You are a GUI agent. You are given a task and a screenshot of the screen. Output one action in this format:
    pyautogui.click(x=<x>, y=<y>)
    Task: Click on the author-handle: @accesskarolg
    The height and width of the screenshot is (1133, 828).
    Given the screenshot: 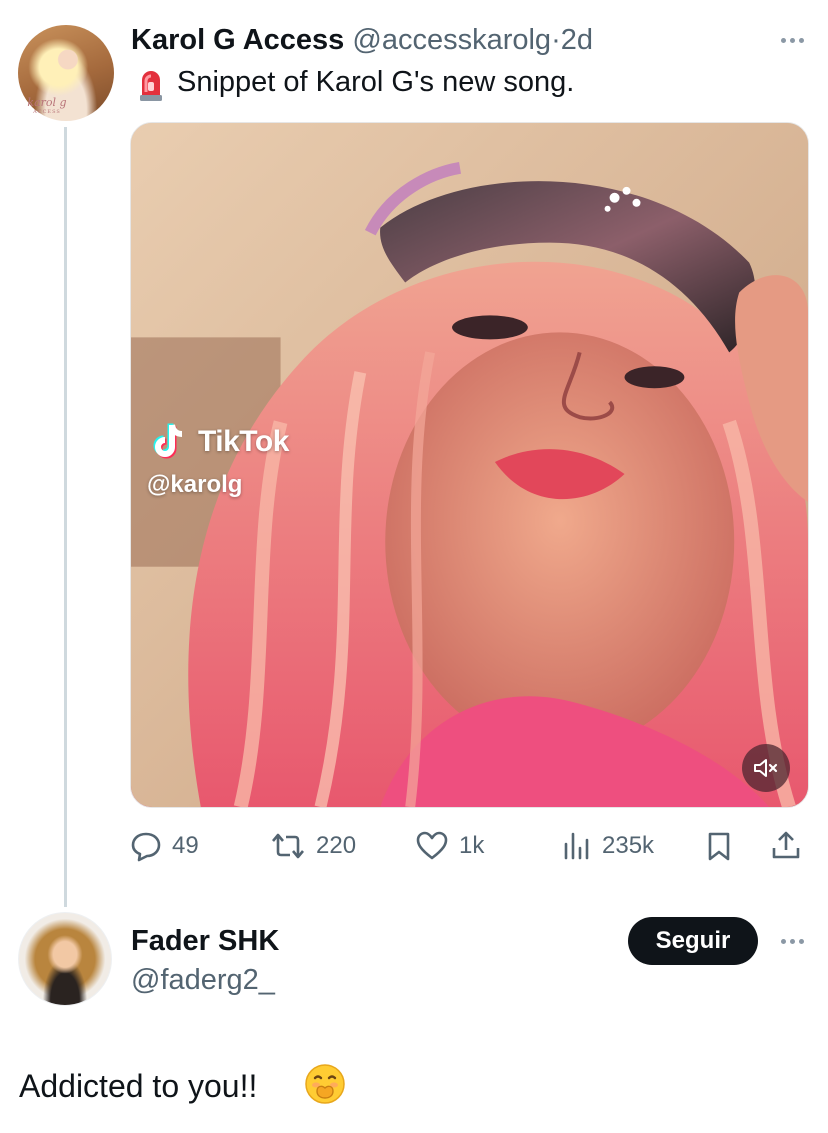 What is the action you would take?
    pyautogui.click(x=451, y=40)
    